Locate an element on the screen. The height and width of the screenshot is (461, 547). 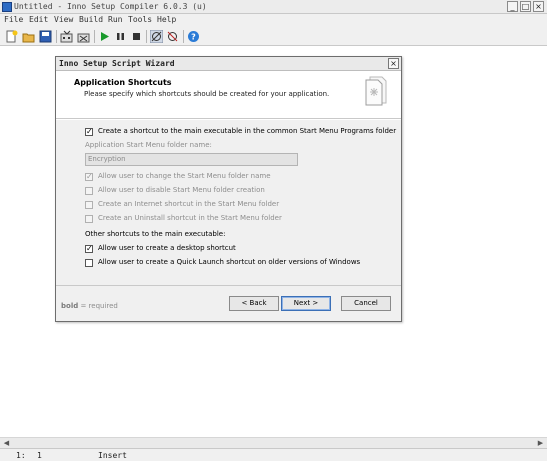
target-uninstall-icon is located at coordinates (172, 36).